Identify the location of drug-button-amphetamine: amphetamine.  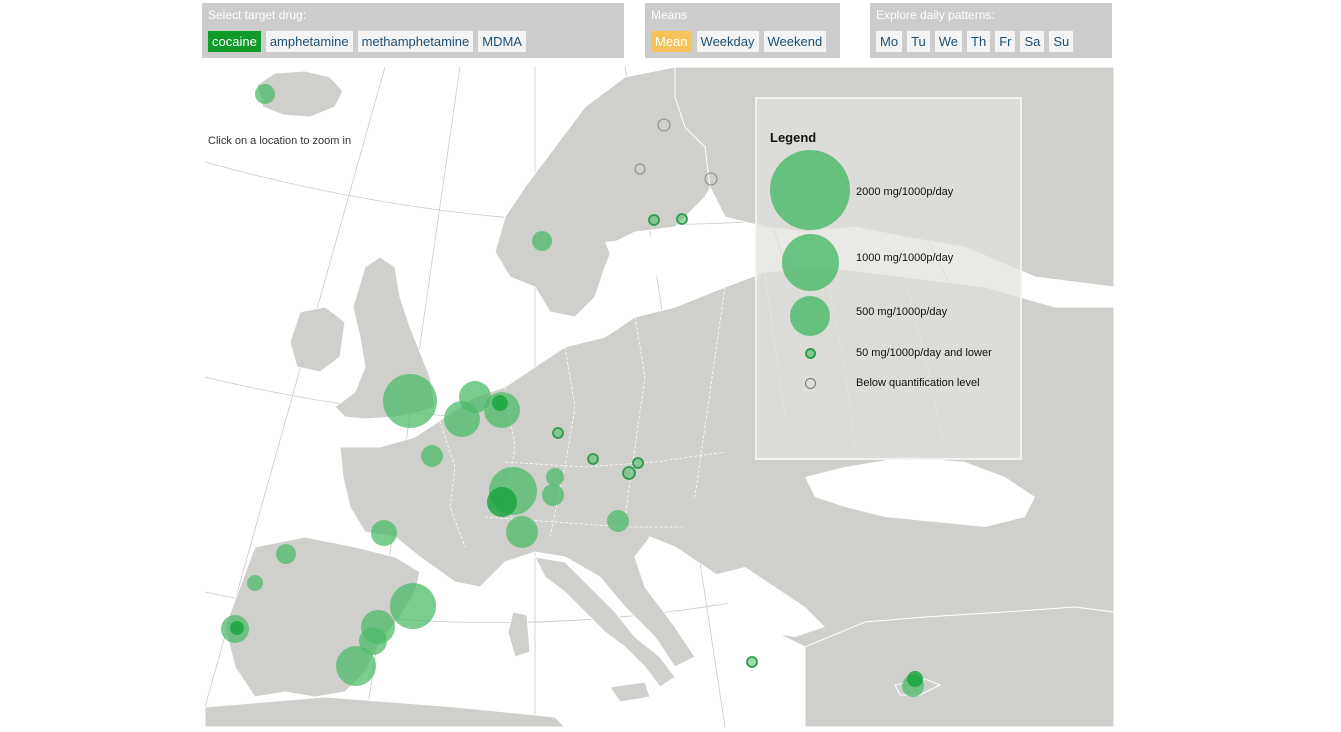
(309, 41).